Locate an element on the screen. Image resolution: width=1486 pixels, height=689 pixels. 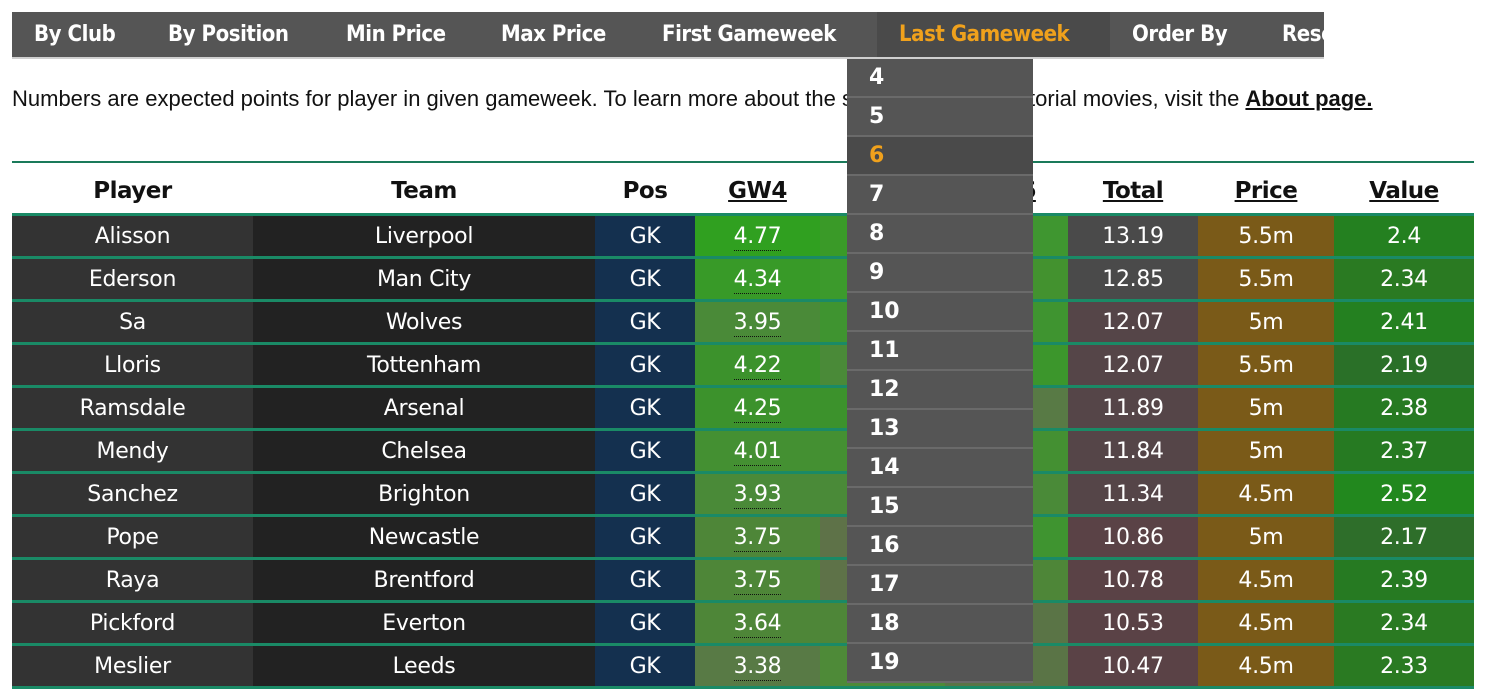
team-cell: Wolves is located at coordinates (424, 322).